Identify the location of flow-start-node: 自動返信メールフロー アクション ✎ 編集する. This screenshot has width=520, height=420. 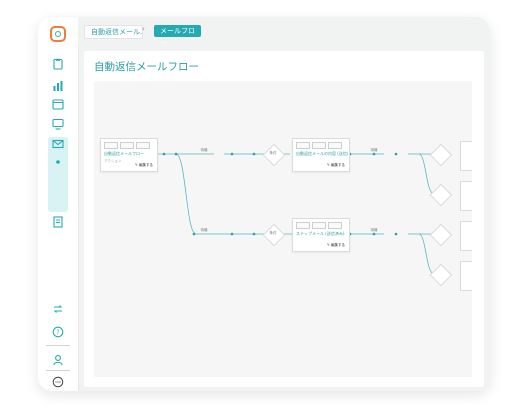
(129, 155).